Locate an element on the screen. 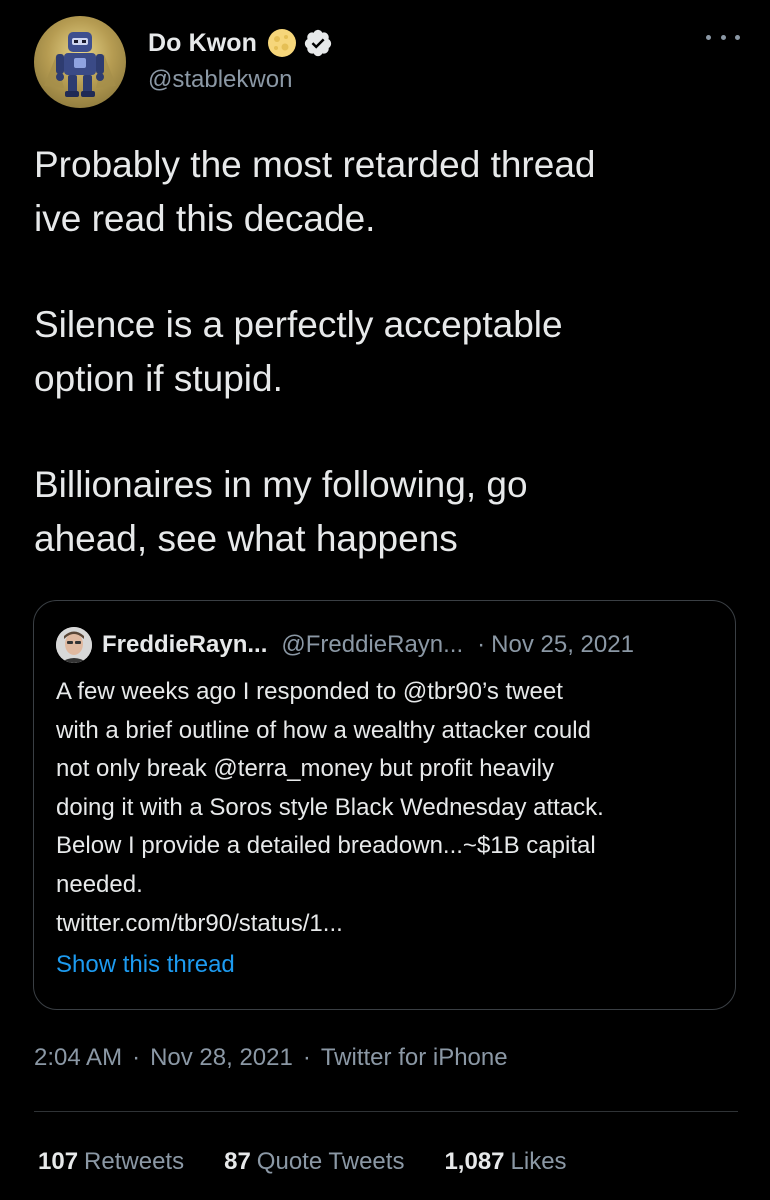  quote-tweets-label: Quote Tweets is located at coordinates (330, 1161).